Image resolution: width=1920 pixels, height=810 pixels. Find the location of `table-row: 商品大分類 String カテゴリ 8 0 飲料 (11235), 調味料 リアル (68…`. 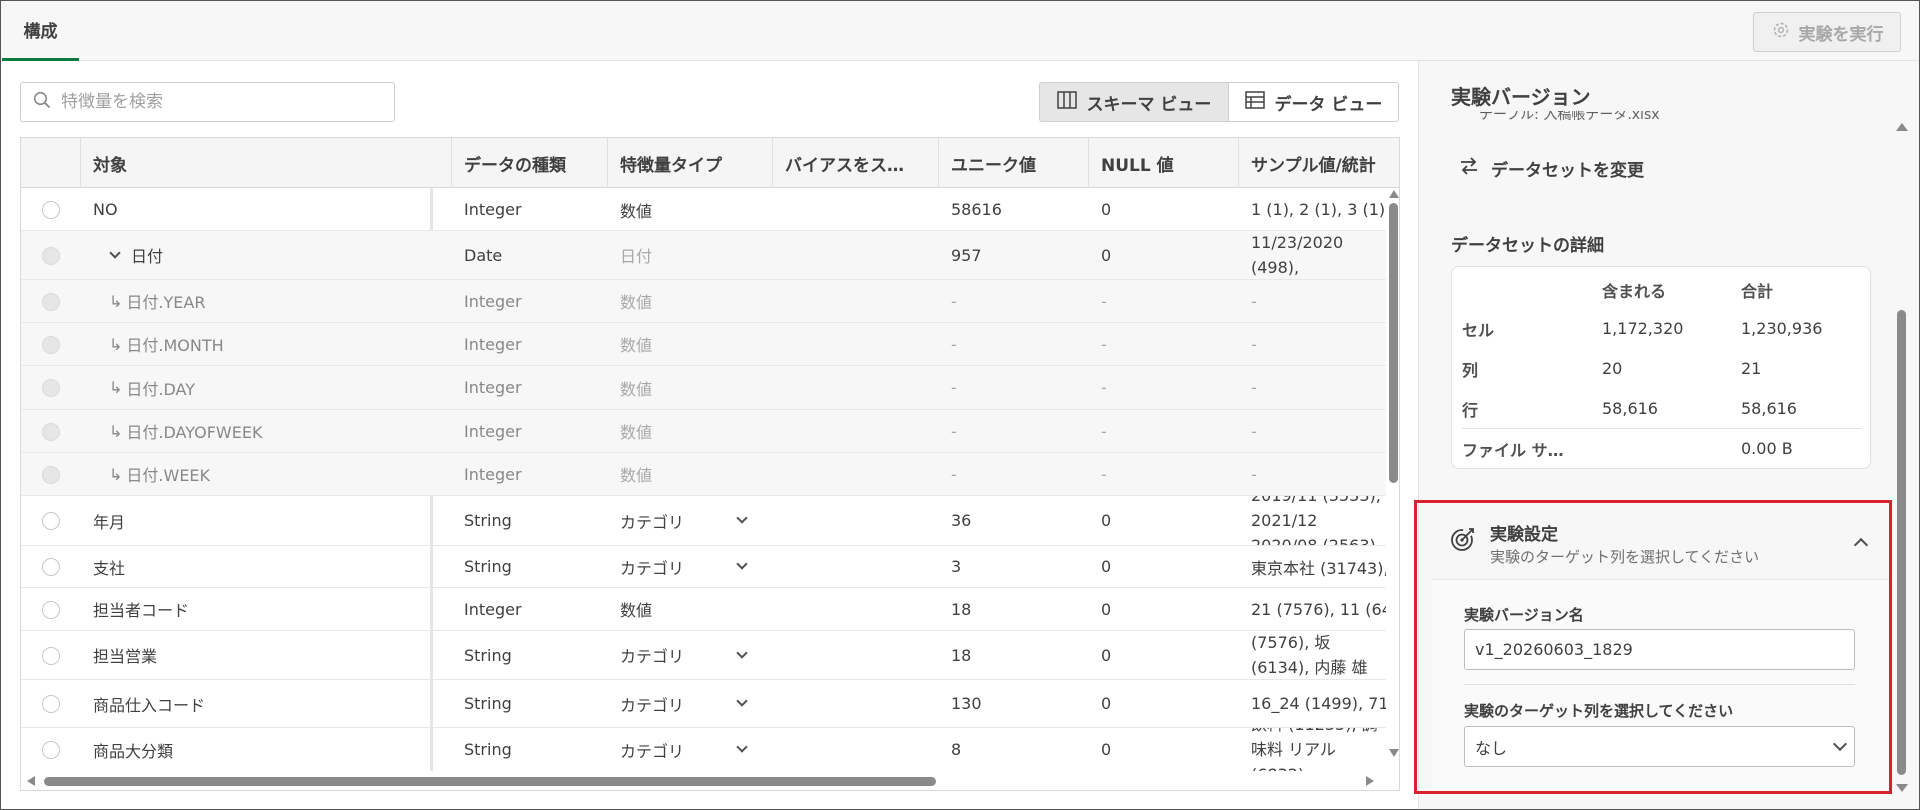

table-row: 商品大分類 String カテゴリ 8 0 飲料 (11235), 調味料 リアル (68… is located at coordinates (710, 750).